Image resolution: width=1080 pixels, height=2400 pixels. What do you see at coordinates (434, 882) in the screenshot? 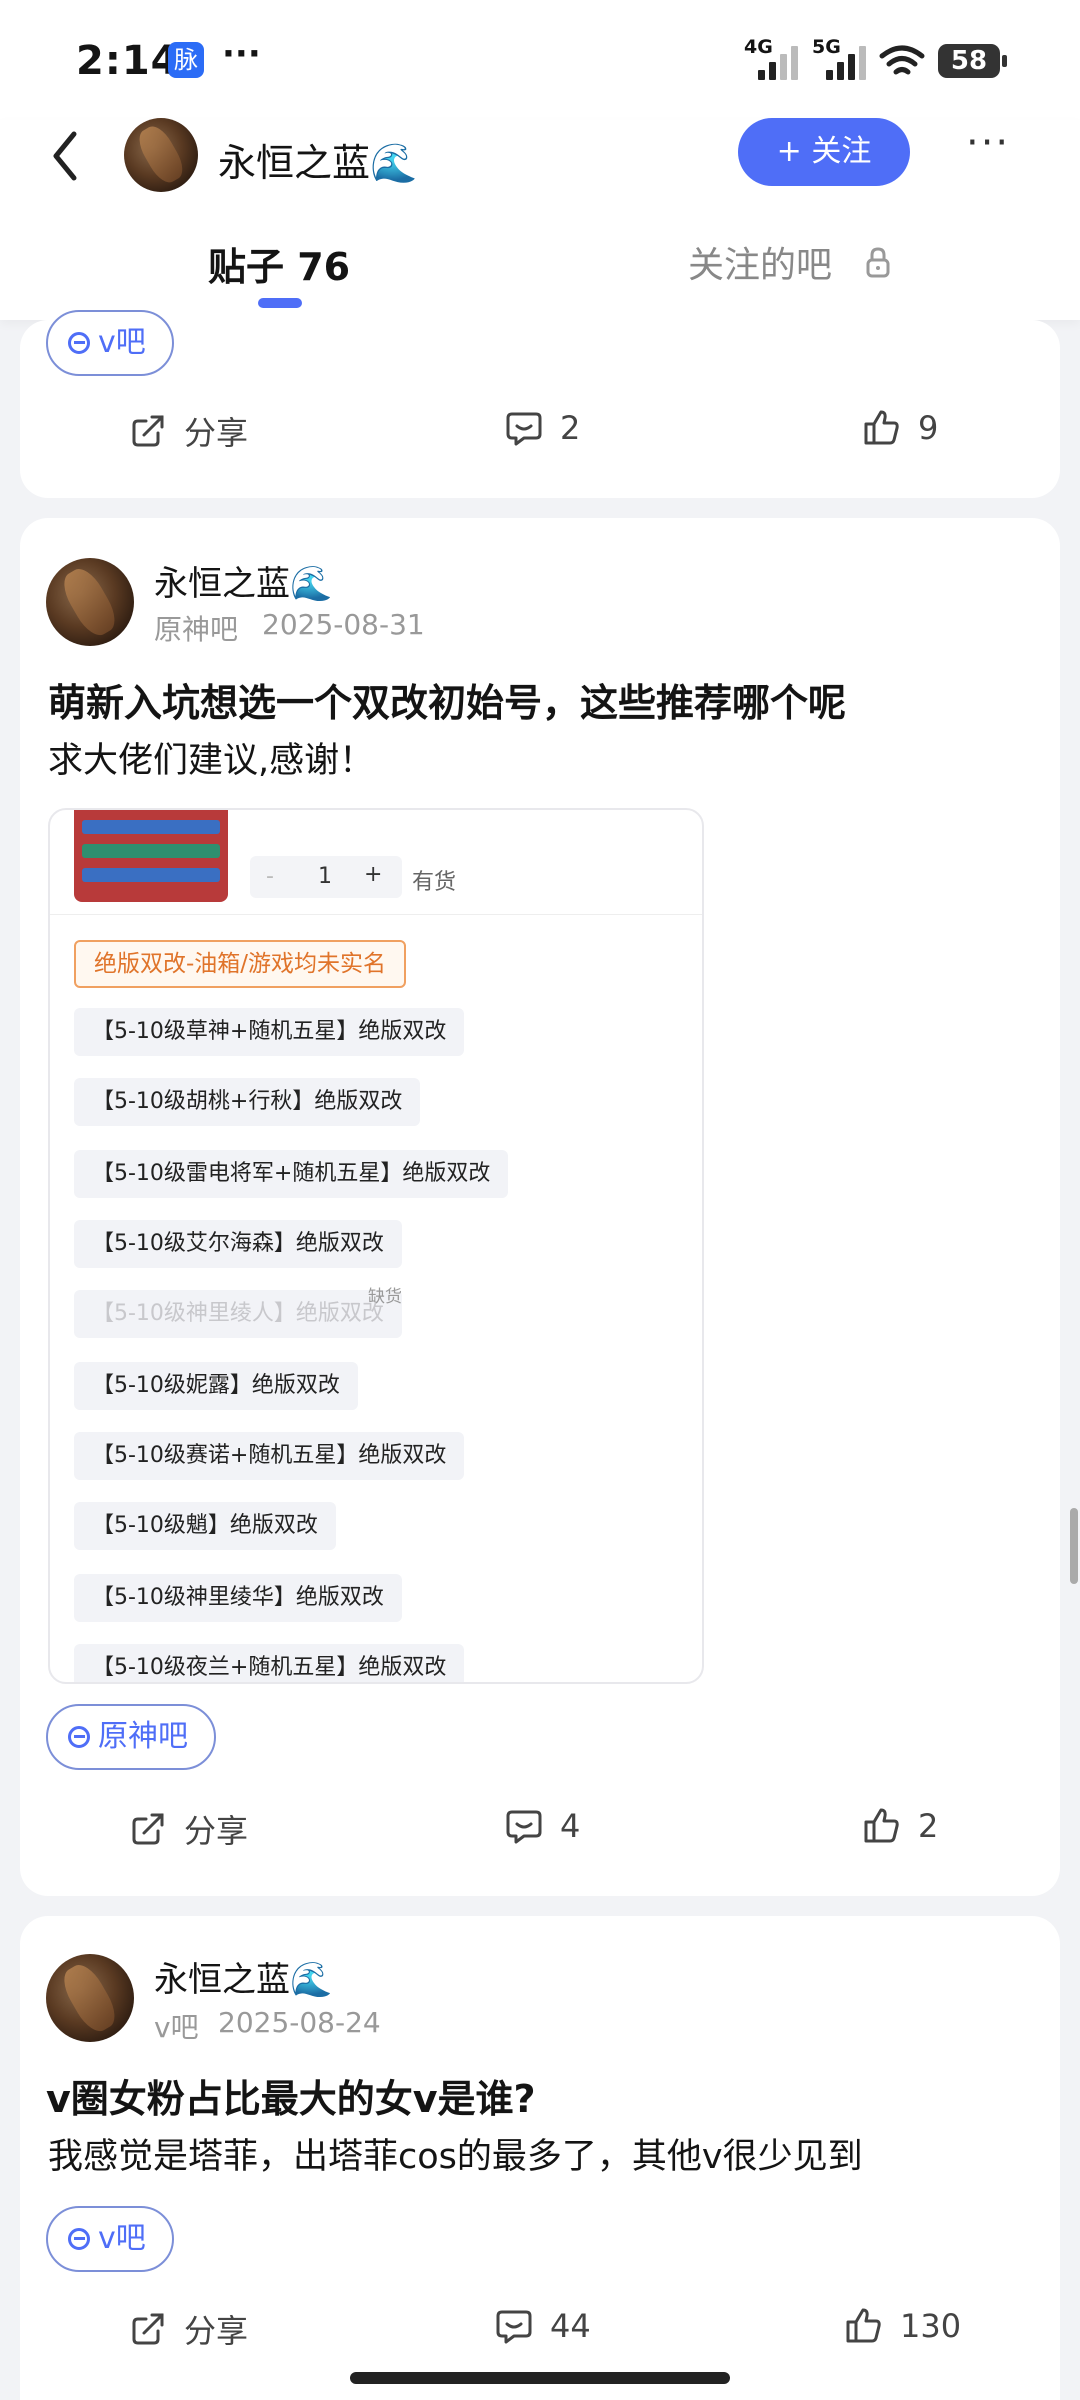
I see `stock-status: 有货` at bounding box center [434, 882].